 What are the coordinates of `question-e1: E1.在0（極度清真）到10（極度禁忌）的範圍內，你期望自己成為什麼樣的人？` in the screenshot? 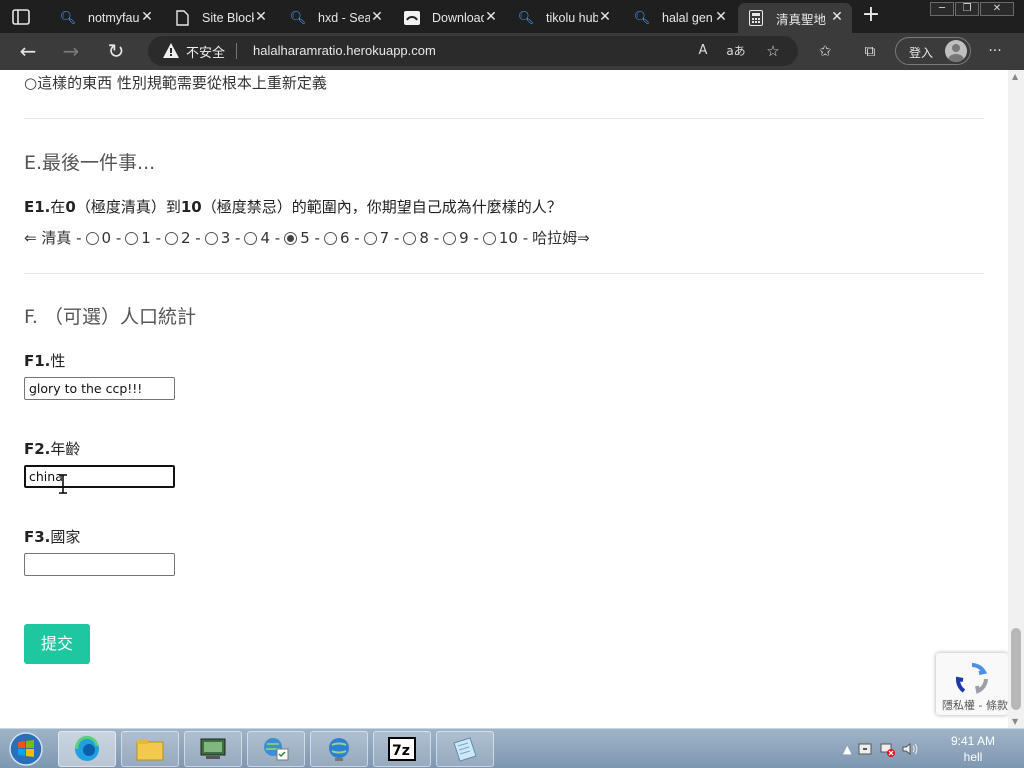 It's located at (293, 206).